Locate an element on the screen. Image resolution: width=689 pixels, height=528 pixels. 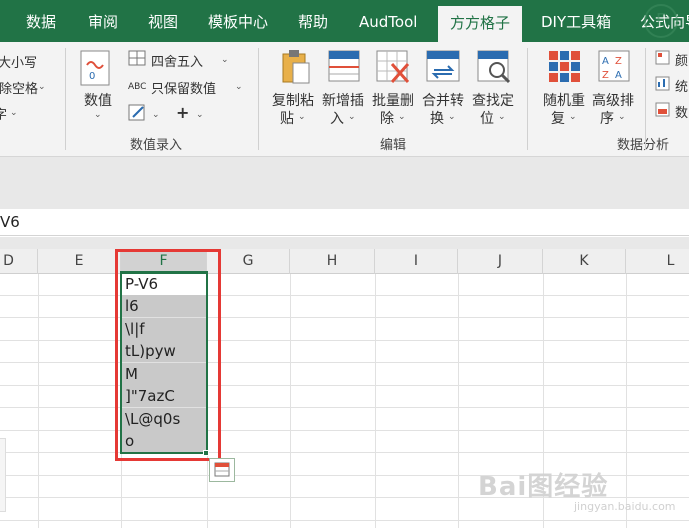
batch-delete-button-line2: 除 is located at coordinates (387, 119).